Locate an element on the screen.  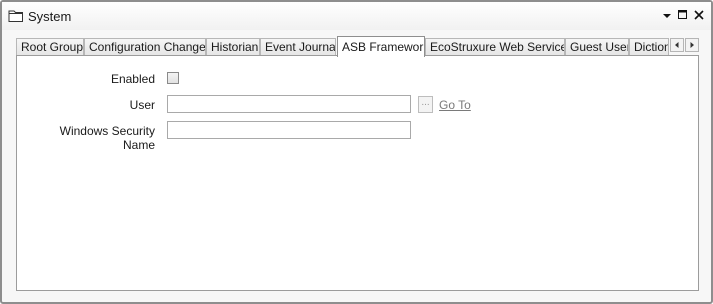
enabled-checkbox is located at coordinates (173, 78).